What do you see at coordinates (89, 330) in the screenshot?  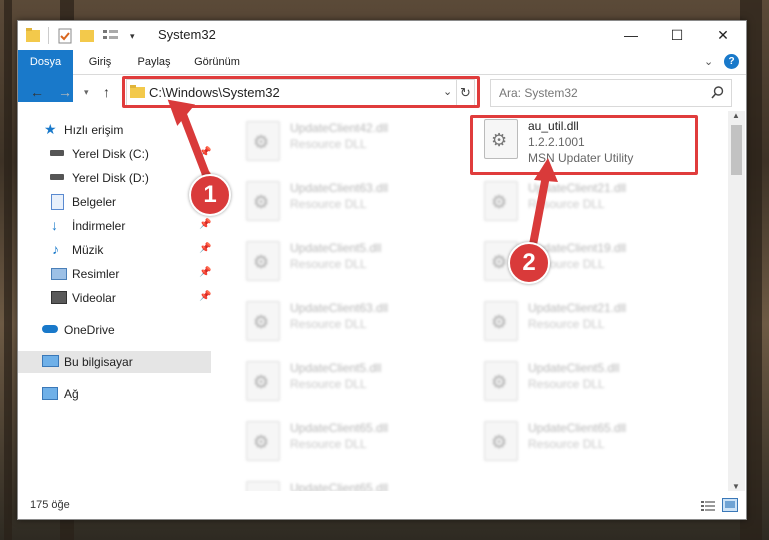 I see `sidebar-item-label: OneDrive` at bounding box center [89, 330].